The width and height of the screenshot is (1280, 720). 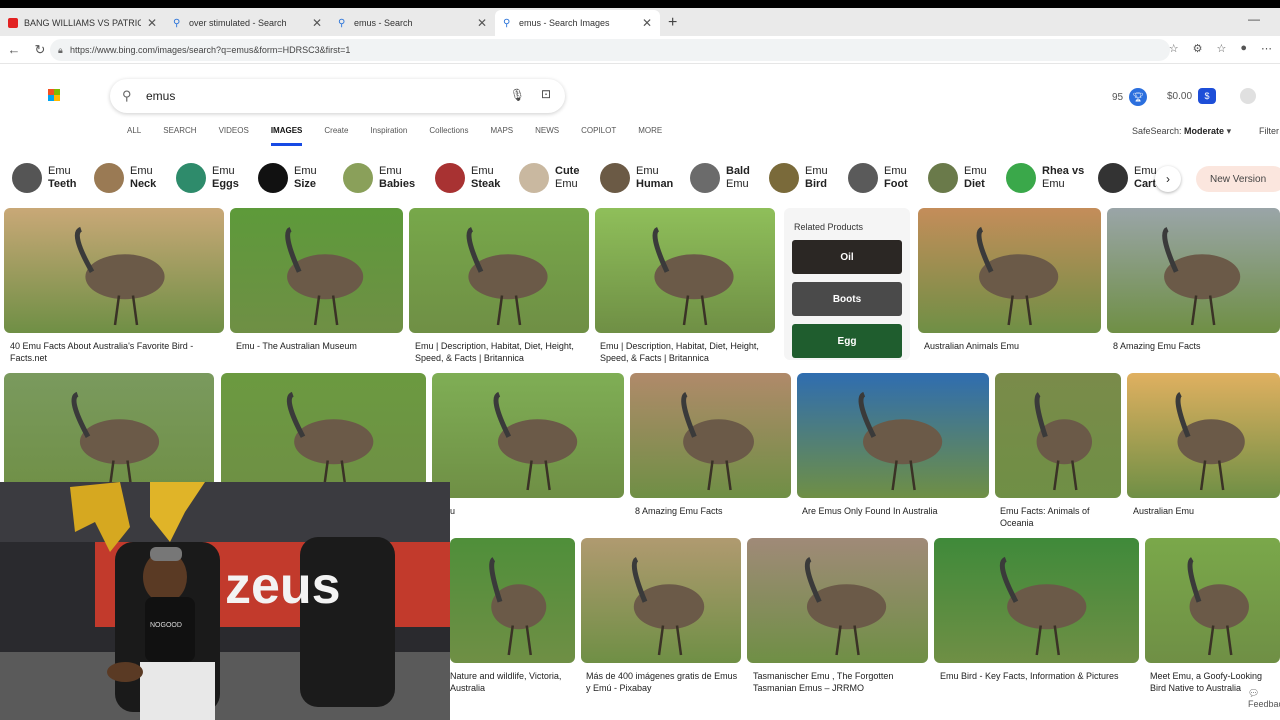 I want to click on youtube-icon, so click(x=13, y=23).